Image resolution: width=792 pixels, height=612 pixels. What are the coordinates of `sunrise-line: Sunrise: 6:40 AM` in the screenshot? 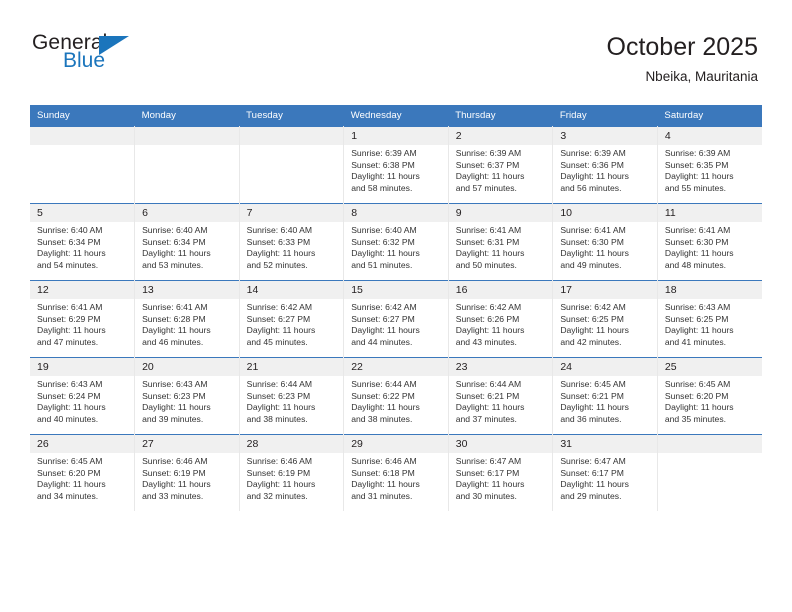 It's located at (384, 230).